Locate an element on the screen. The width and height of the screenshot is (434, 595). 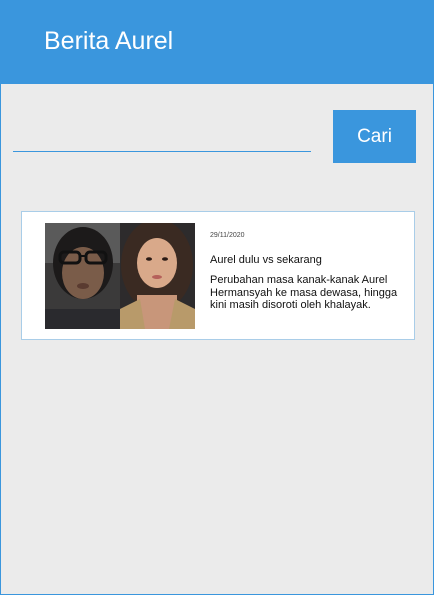
news-date: 29/11/2020 is located at coordinates (227, 235).